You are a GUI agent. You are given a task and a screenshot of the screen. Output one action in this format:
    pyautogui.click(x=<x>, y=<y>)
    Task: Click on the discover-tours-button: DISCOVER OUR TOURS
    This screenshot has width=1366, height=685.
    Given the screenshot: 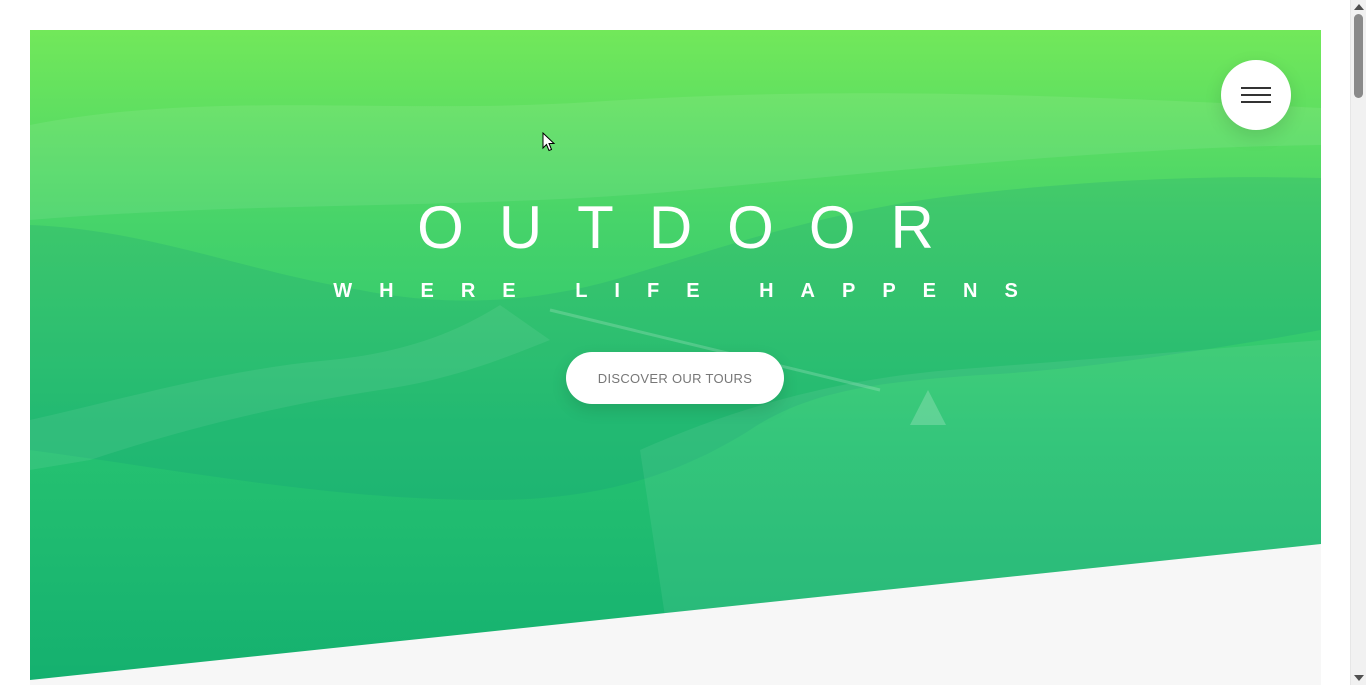 What is the action you would take?
    pyautogui.click(x=675, y=378)
    